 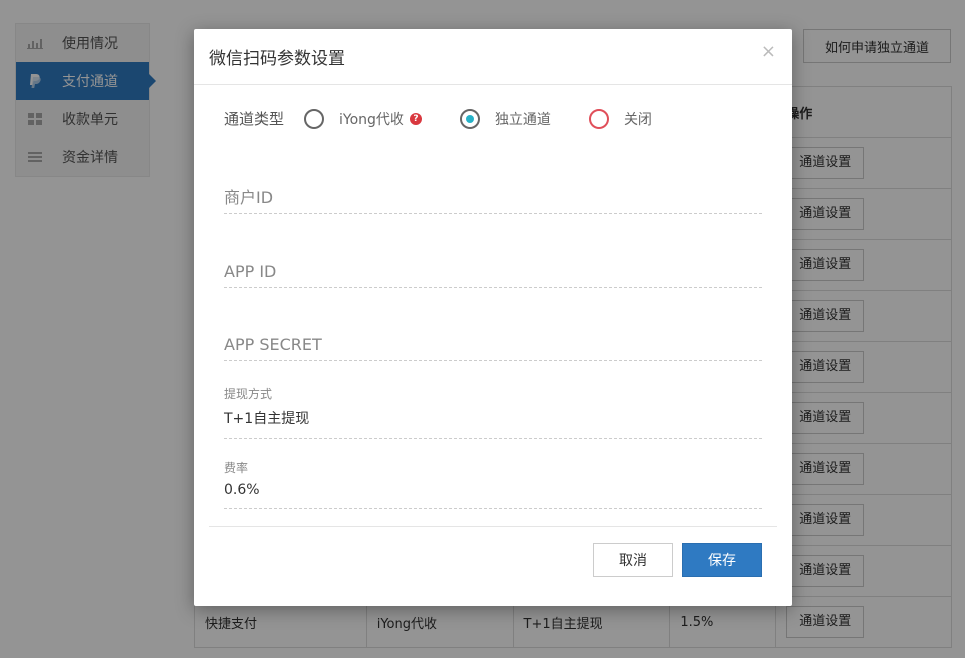 I want to click on withdraw-method-field: 提现方式 T+1自主提现, so click(x=493, y=412).